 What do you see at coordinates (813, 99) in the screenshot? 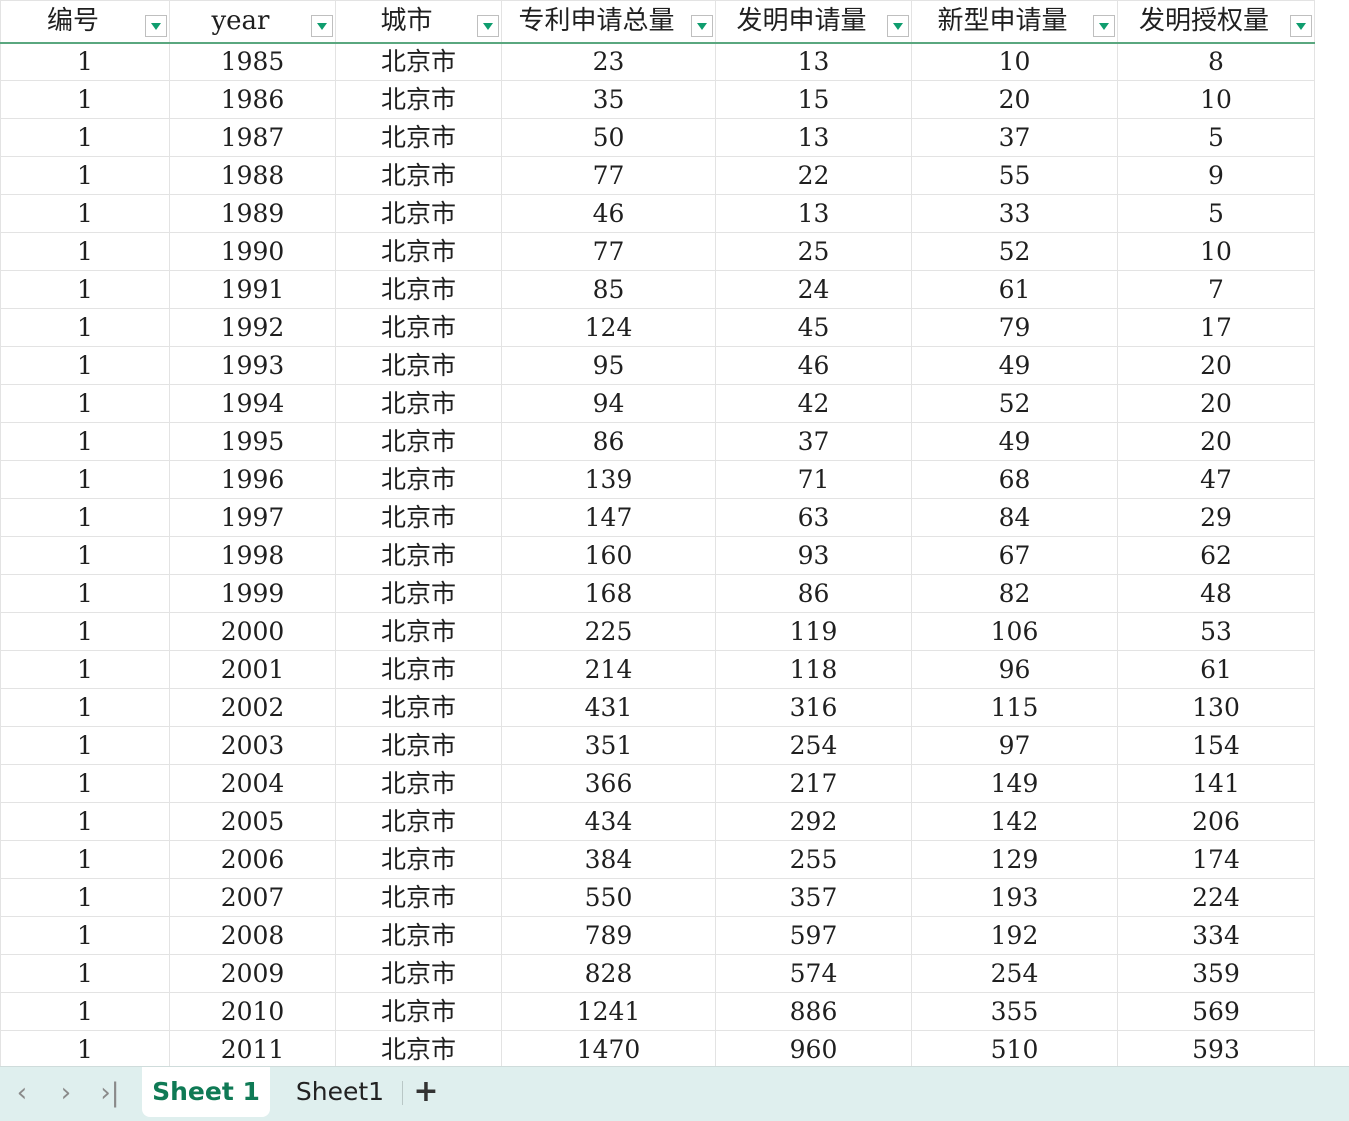
I see `cell-invention-applications: 15` at bounding box center [813, 99].